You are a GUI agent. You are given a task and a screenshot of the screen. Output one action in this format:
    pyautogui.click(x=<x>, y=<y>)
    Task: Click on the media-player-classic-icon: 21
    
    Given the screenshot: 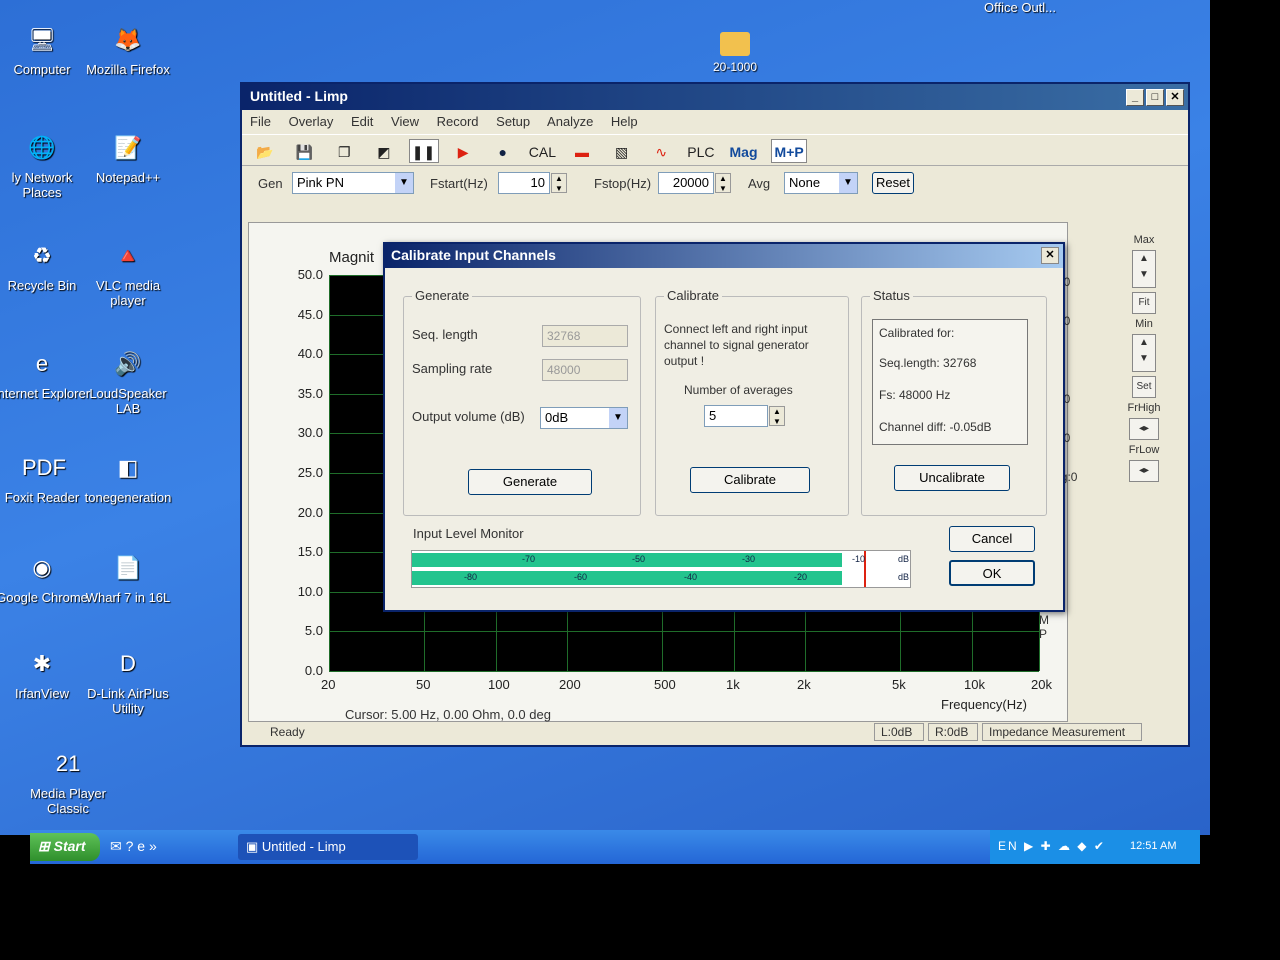 What is the action you would take?
    pyautogui.click(x=68, y=763)
    